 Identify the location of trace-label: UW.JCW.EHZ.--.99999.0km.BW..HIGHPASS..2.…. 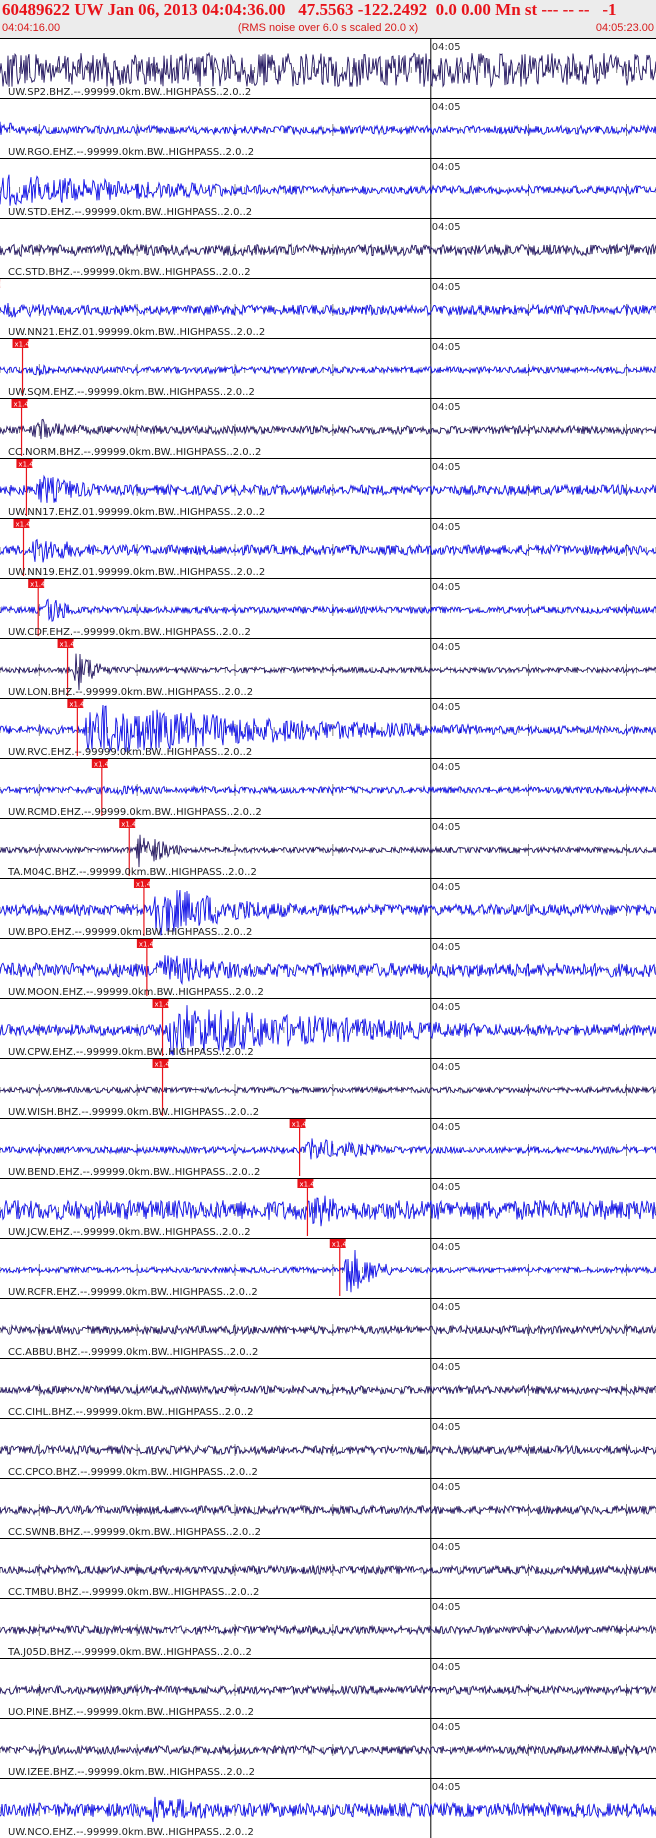
(129, 1232).